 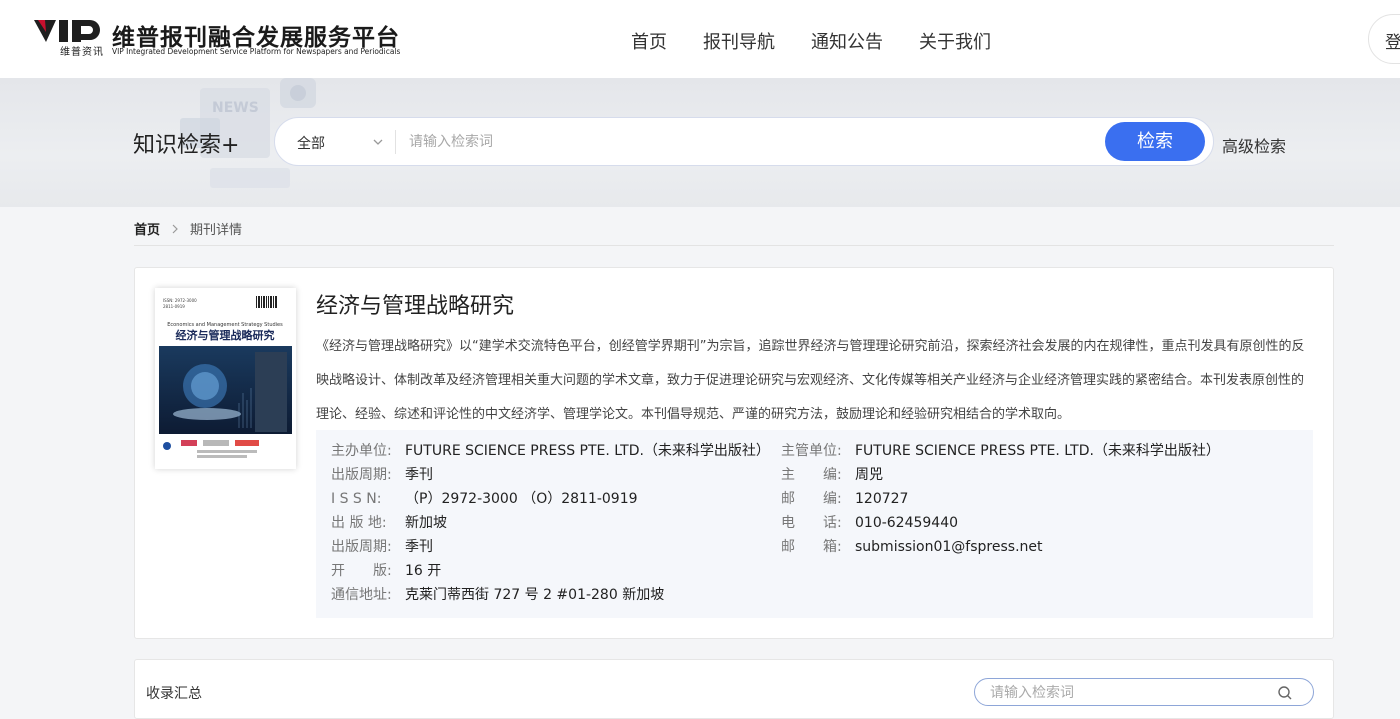 I want to click on search-icon, so click(x=1285, y=693).